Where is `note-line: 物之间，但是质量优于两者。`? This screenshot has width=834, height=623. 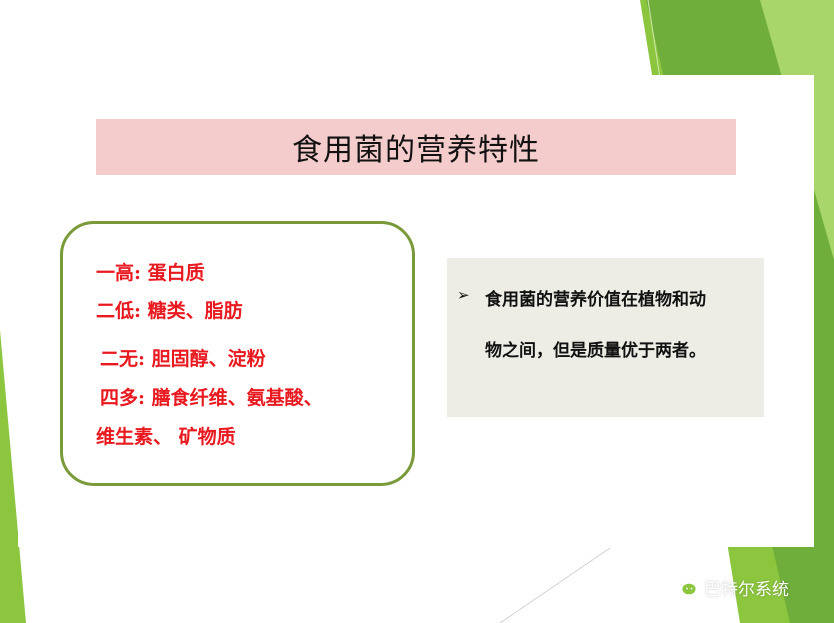 note-line: 物之间，但是质量优于两者。 is located at coordinates (595, 351).